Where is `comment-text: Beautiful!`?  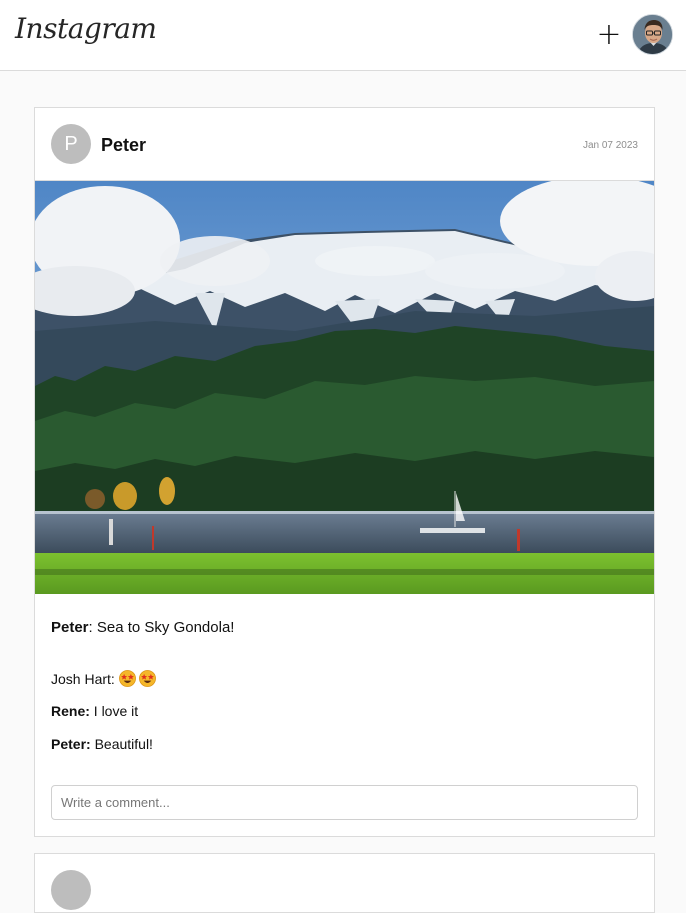
comment-text: Beautiful! is located at coordinates (123, 744).